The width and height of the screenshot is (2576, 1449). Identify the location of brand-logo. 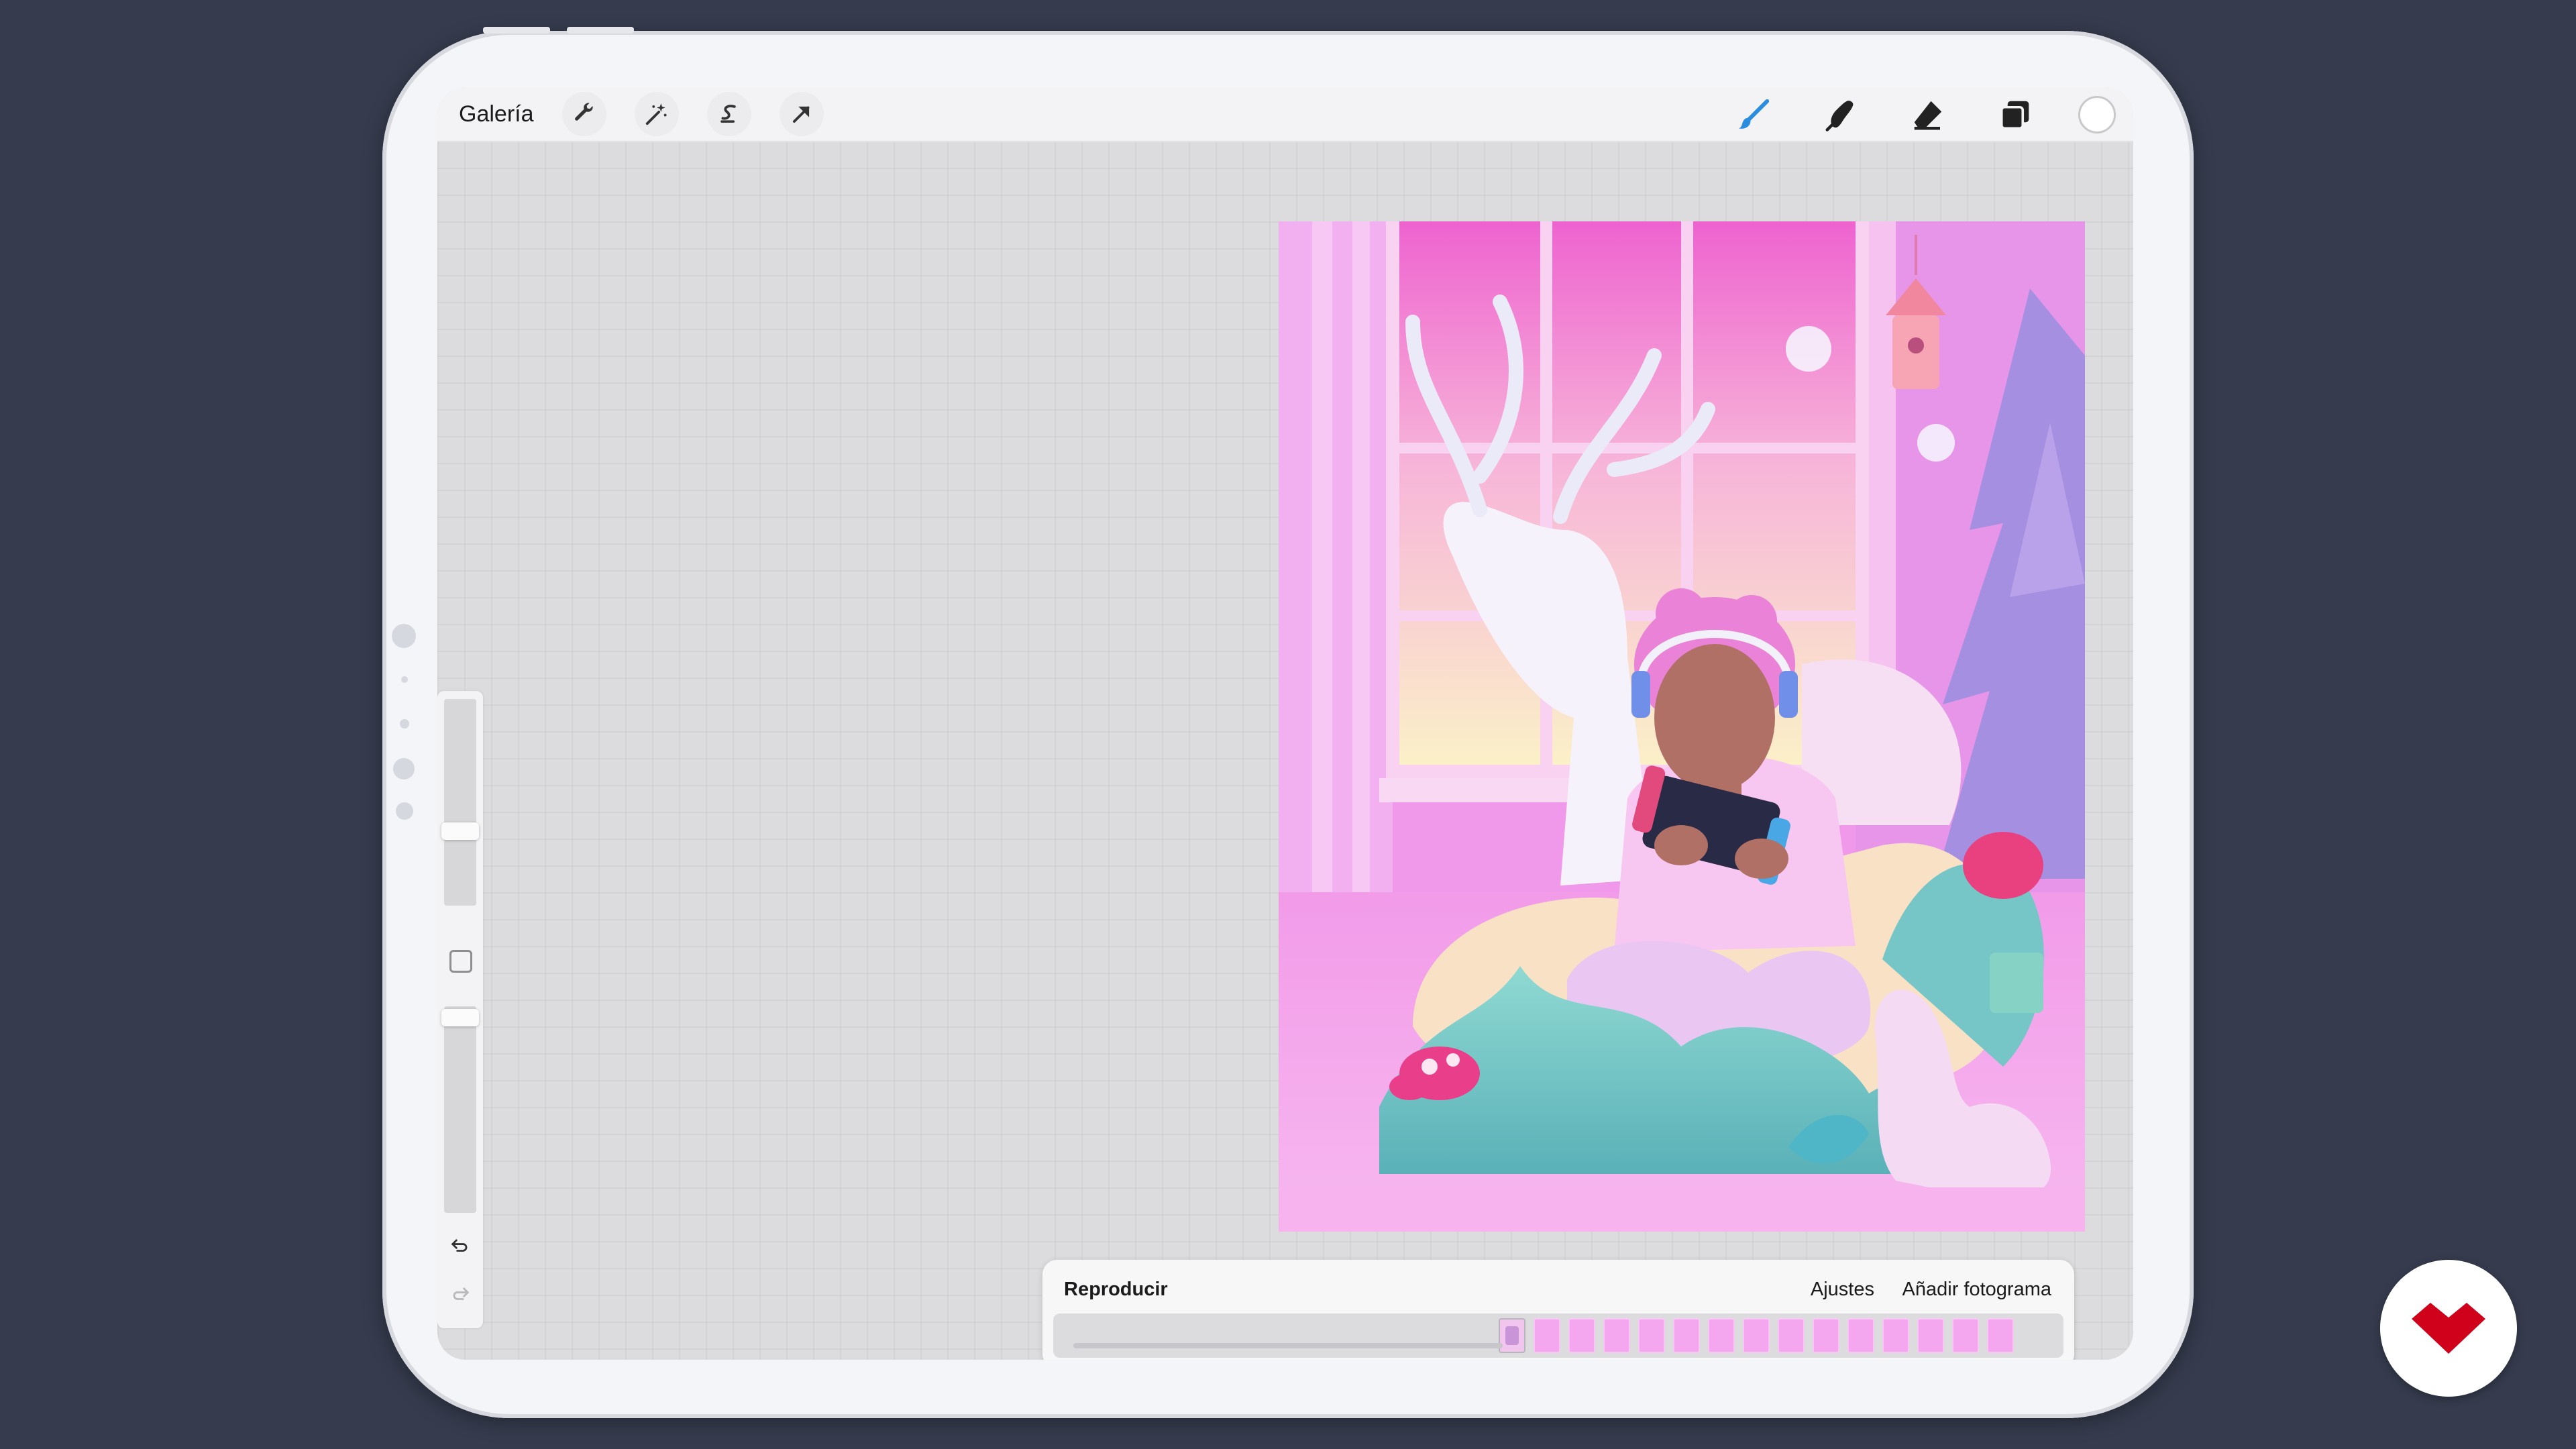
(2448, 1328).